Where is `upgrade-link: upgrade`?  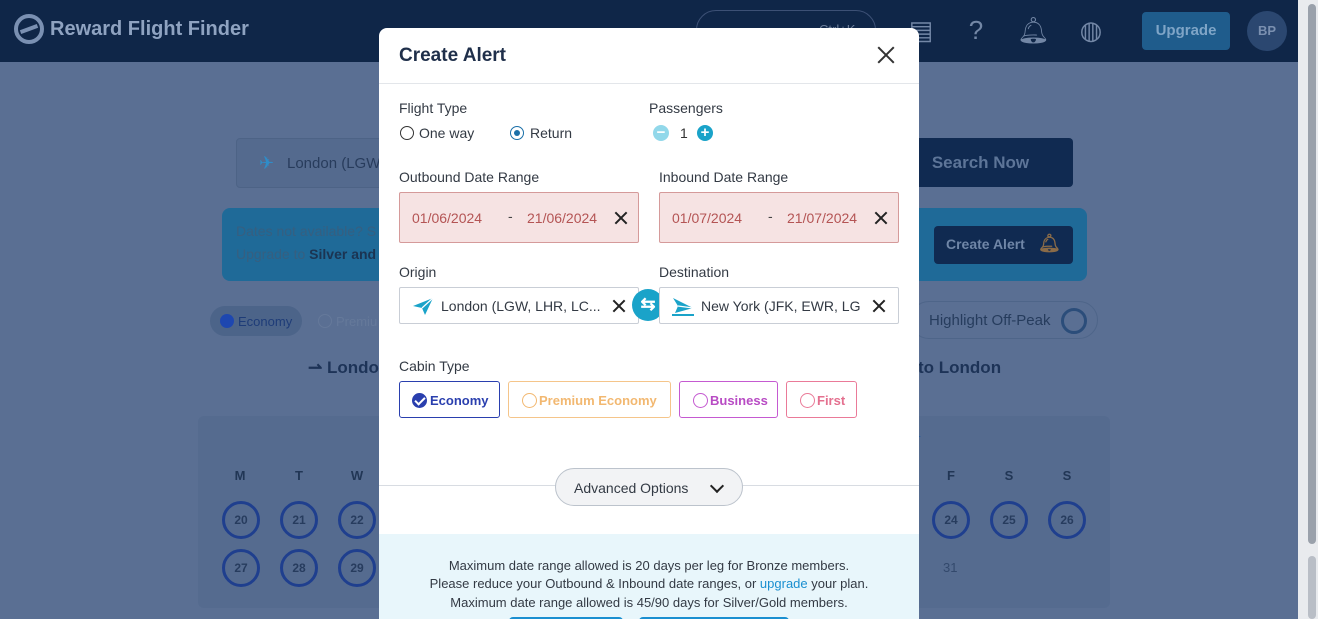 upgrade-link: upgrade is located at coordinates (784, 583).